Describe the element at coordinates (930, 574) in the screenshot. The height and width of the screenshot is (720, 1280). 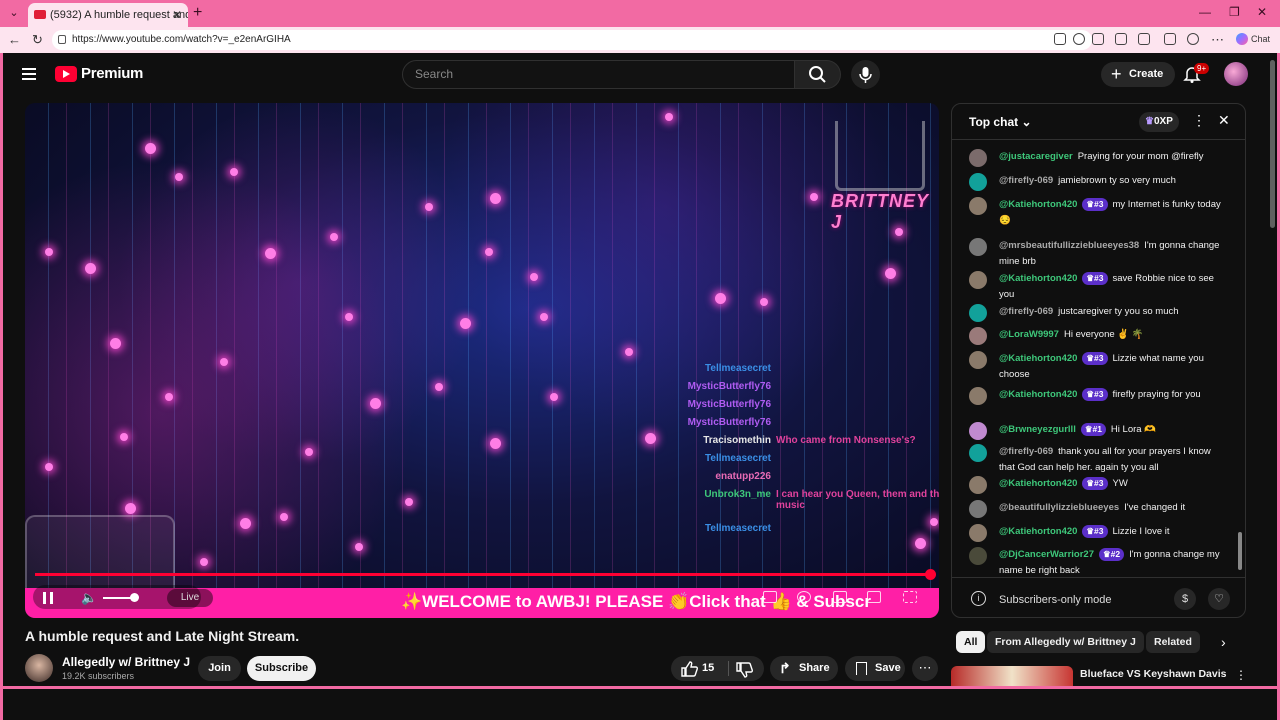
I see `progress-scrubber` at that location.